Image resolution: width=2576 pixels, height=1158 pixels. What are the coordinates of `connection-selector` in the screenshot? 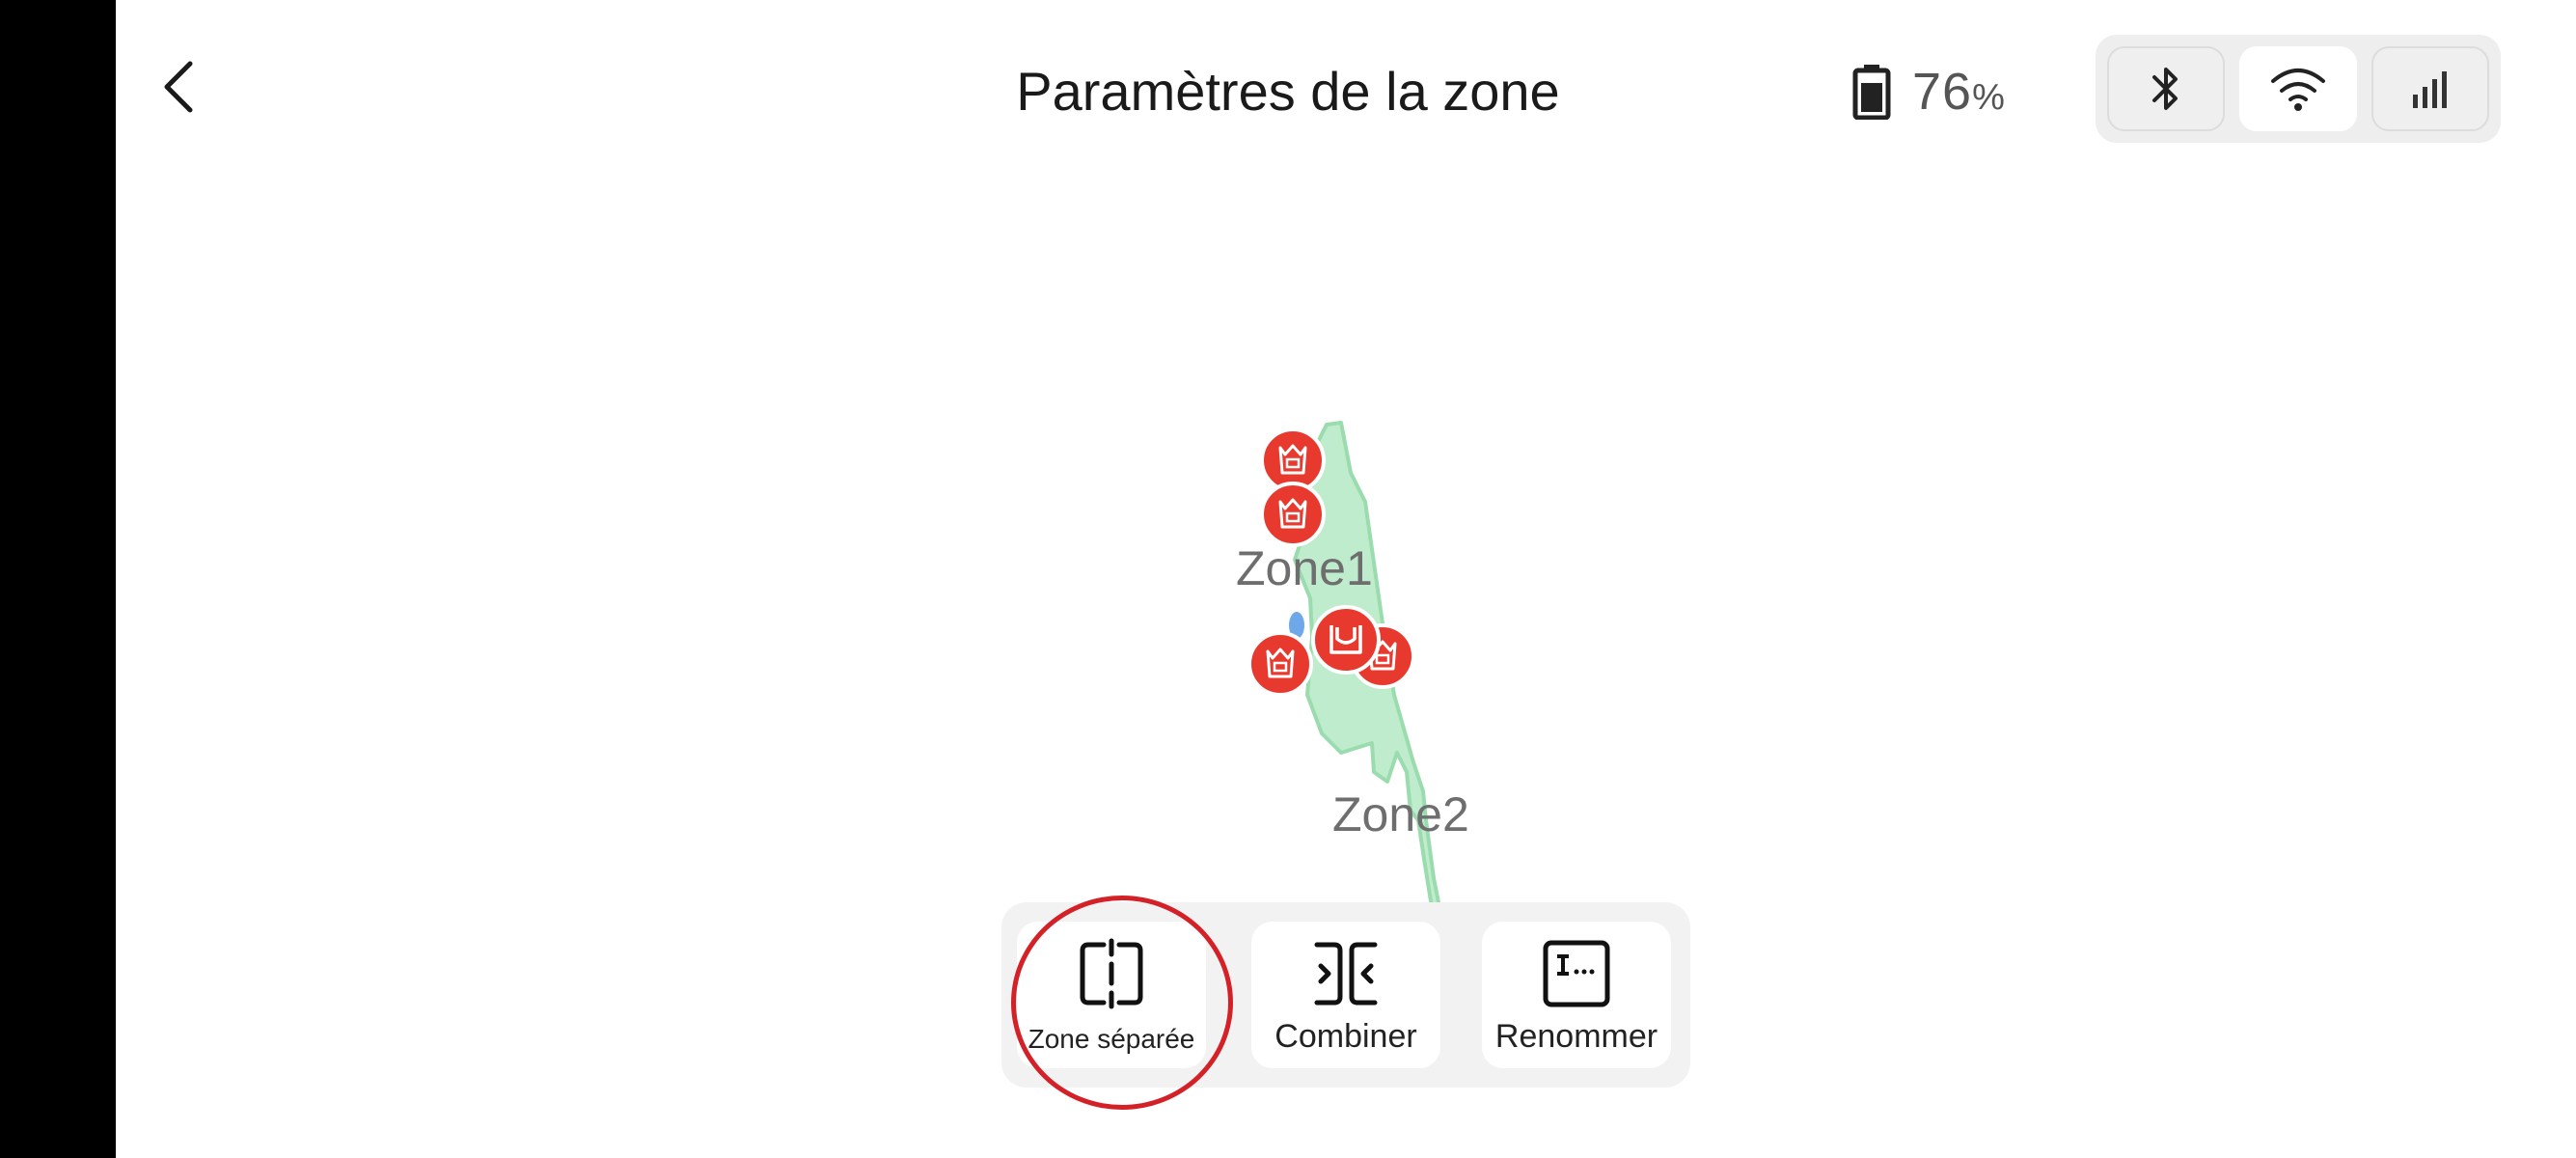 It's located at (2298, 89).